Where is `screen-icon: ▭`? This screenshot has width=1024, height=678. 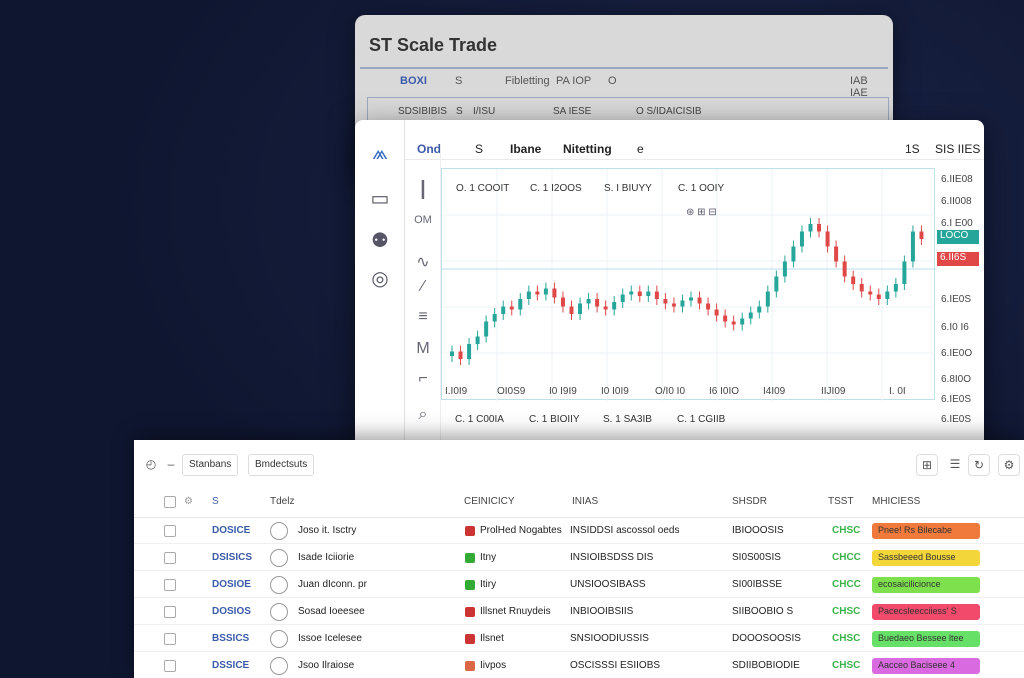
screen-icon: ▭ is located at coordinates (380, 198).